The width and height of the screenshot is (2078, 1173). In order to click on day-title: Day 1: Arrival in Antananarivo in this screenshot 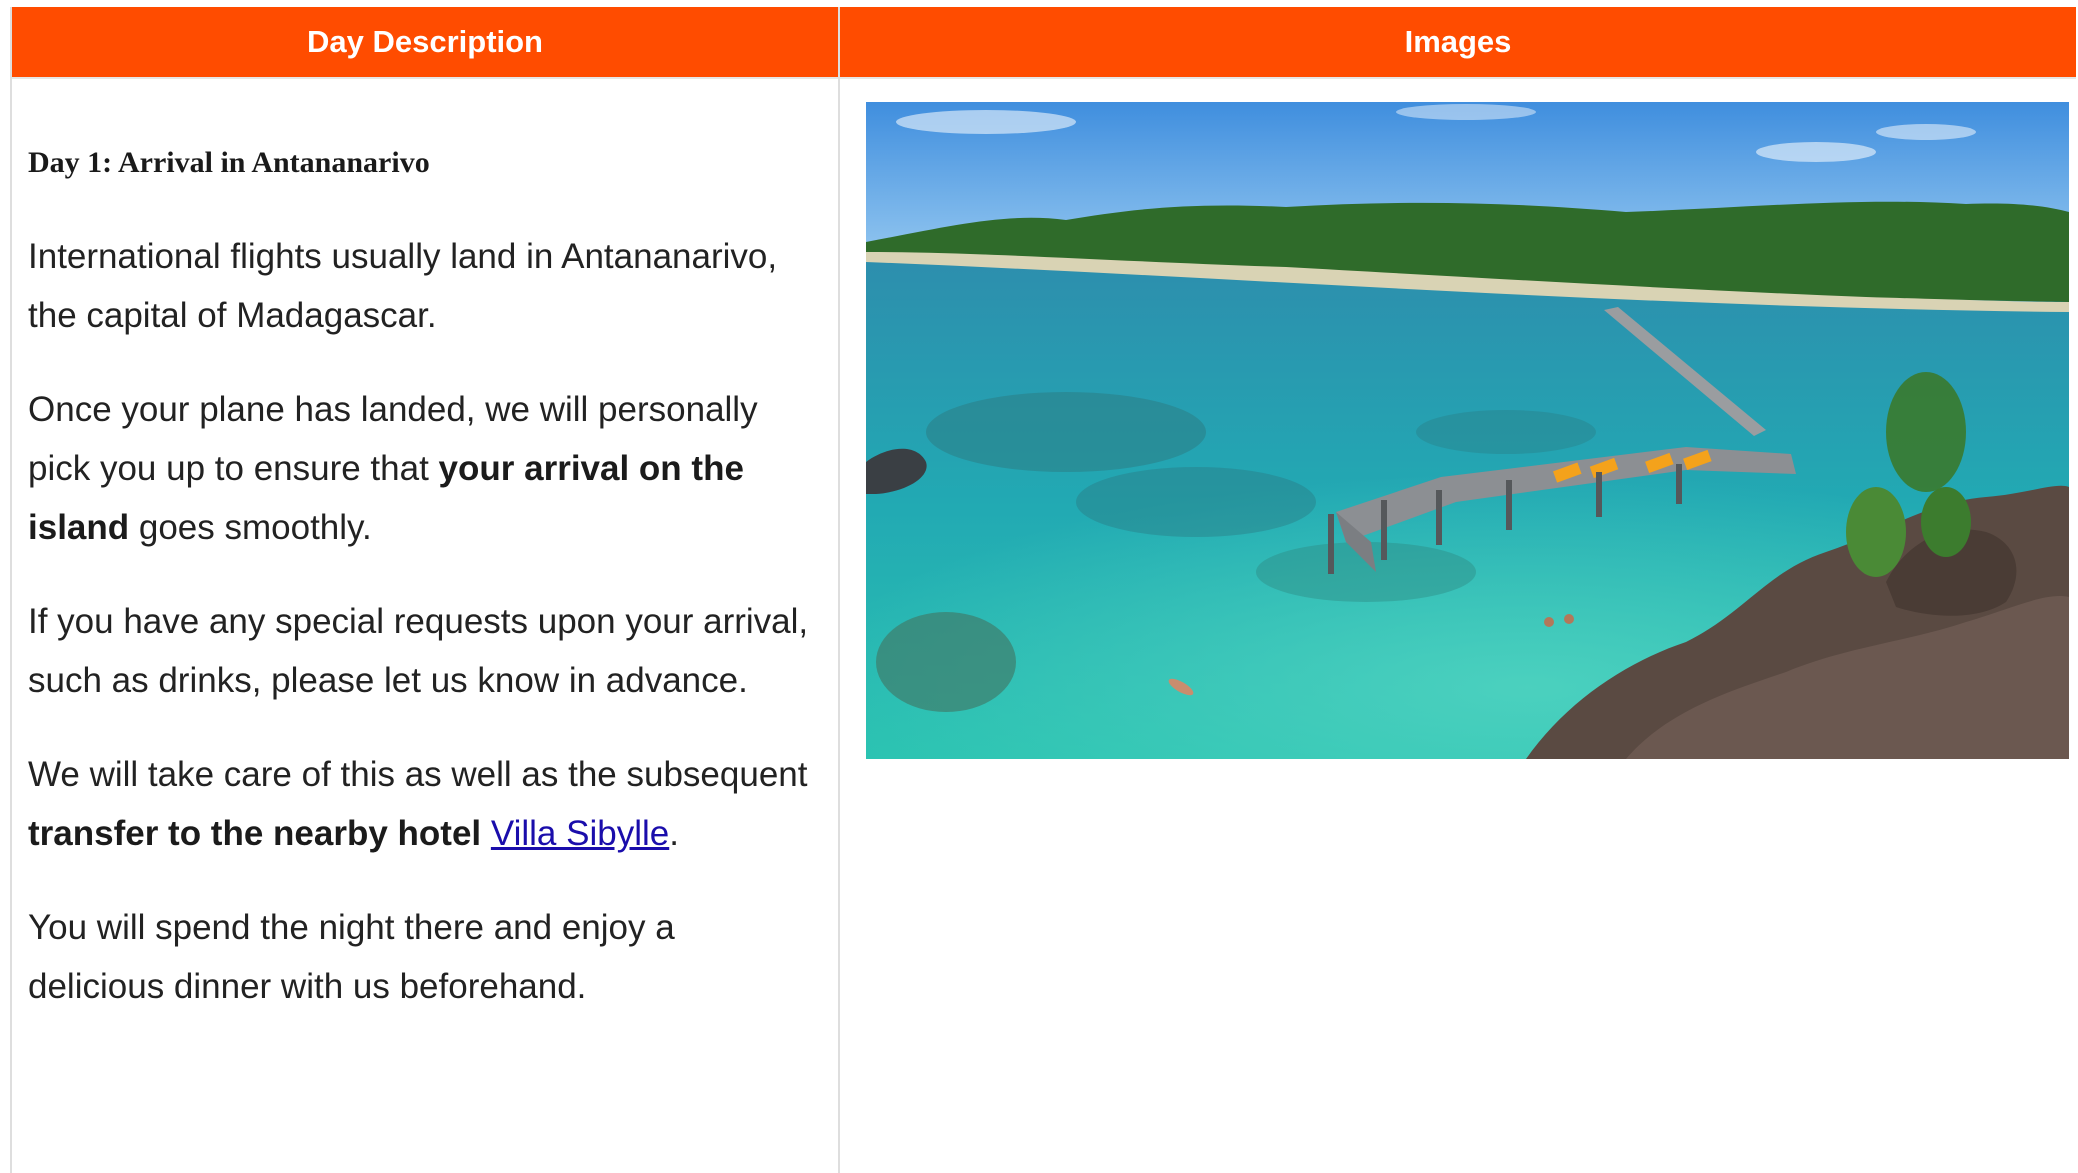, I will do `click(229, 162)`.